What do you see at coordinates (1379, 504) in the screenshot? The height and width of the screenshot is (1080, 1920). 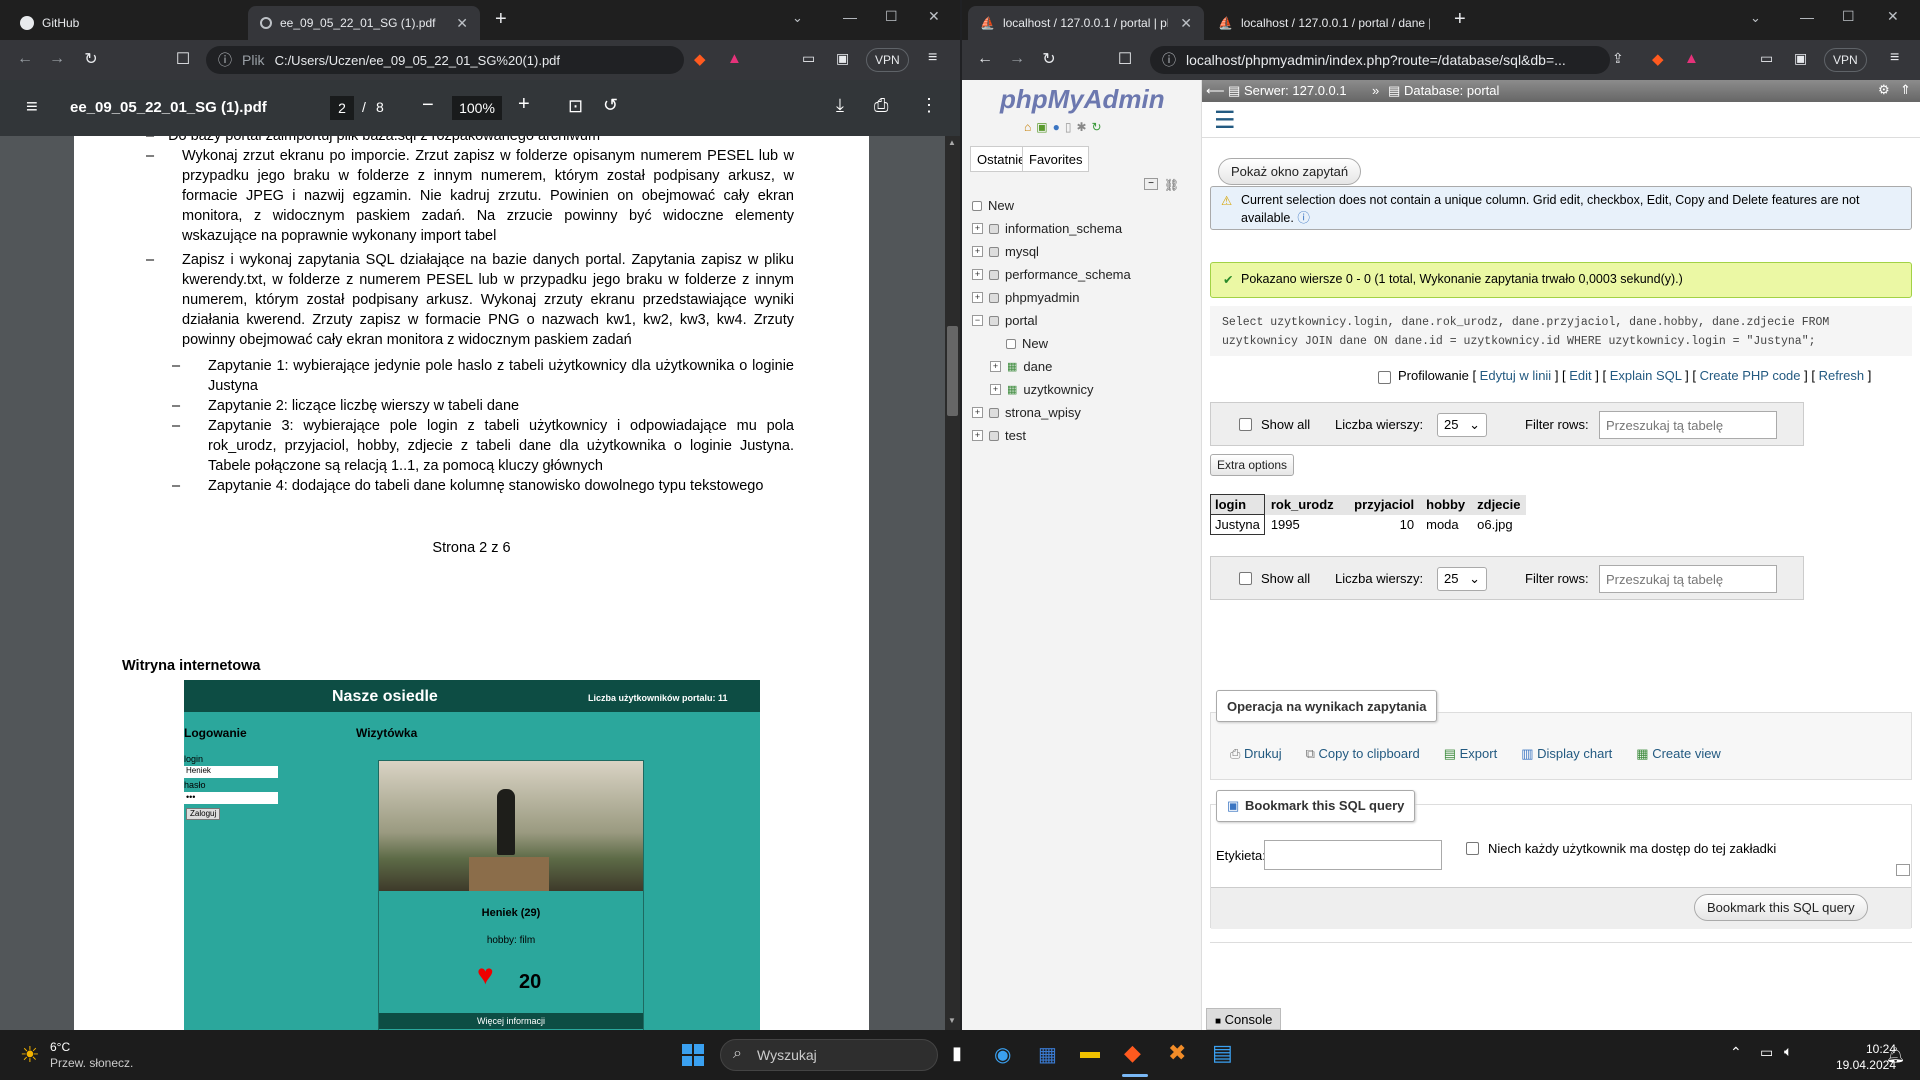 I see `column-header: przyjaciol` at bounding box center [1379, 504].